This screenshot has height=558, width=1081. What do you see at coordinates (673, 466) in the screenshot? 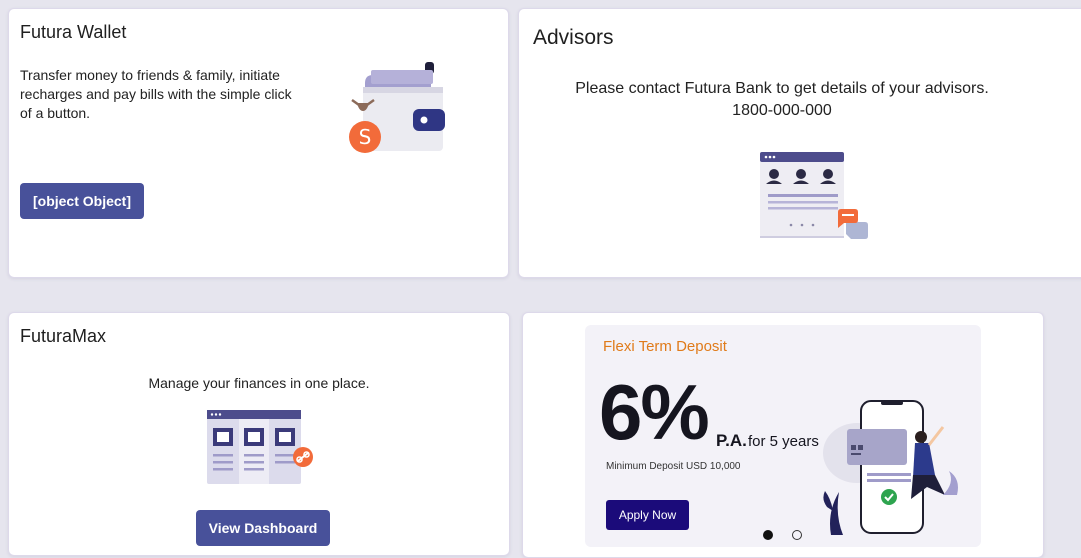
I see `promo-minimum-deposit: Minimum Deposit USD 10,000` at bounding box center [673, 466].